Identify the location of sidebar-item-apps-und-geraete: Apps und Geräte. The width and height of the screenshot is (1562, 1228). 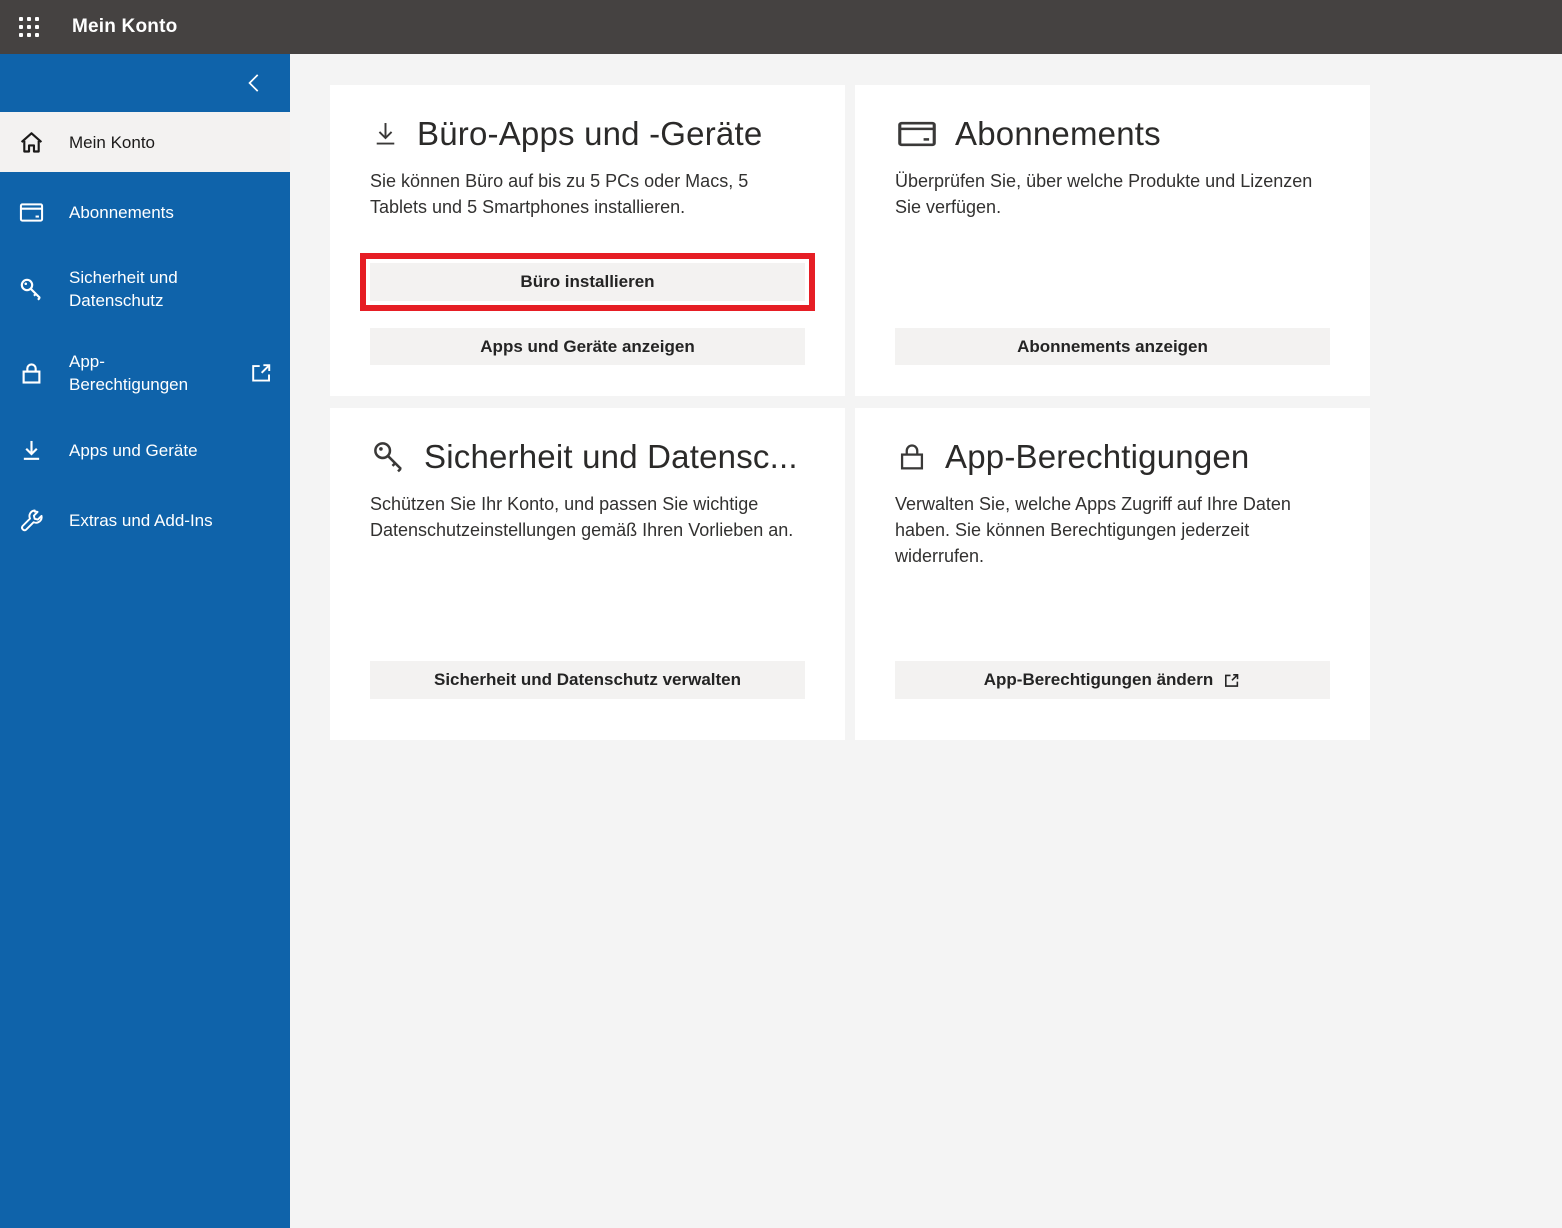
(145, 450).